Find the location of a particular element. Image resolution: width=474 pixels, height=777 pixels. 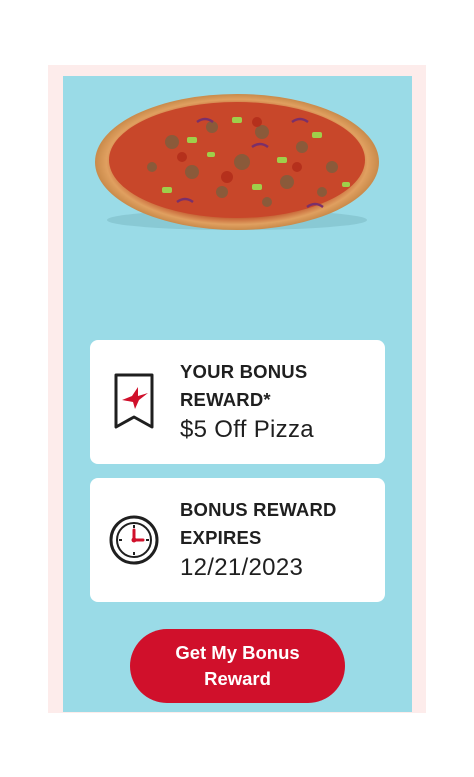

expires-title: BONUS REWARD EXPIRES is located at coordinates (258, 523).